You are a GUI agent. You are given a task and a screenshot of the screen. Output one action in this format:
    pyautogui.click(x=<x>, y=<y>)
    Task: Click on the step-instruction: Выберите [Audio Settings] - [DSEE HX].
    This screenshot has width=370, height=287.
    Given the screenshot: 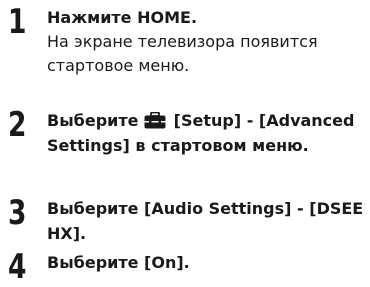 What is the action you would take?
    pyautogui.click(x=205, y=221)
    